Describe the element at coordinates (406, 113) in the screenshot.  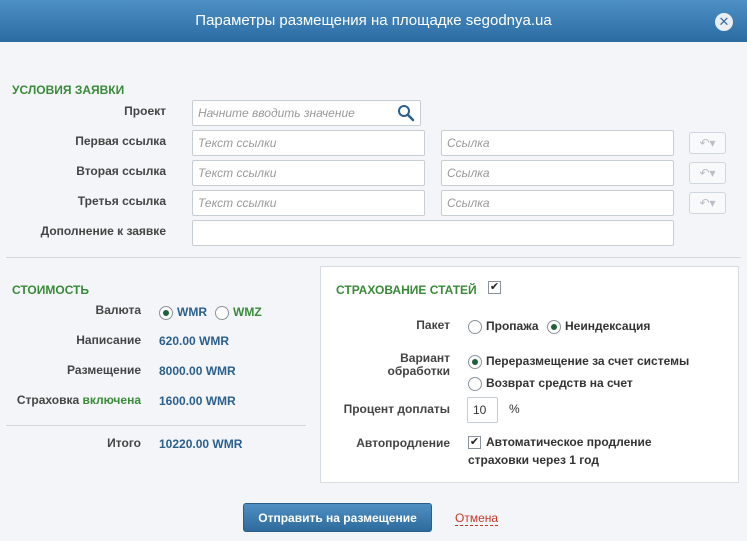
I see `search-icon` at that location.